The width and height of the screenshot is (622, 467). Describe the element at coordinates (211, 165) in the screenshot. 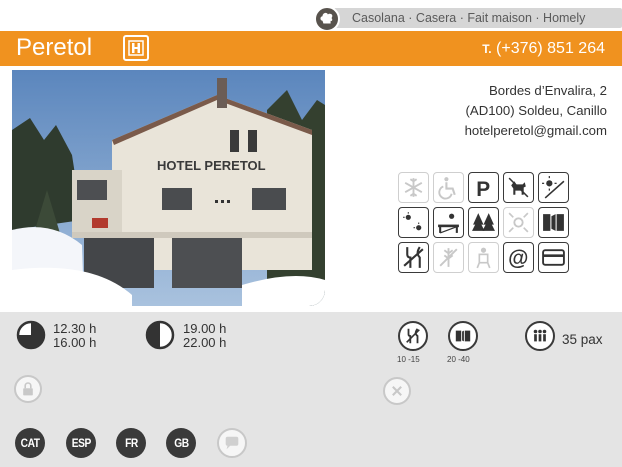

I see `hotel-sign: HOTEL PERETOL` at that location.